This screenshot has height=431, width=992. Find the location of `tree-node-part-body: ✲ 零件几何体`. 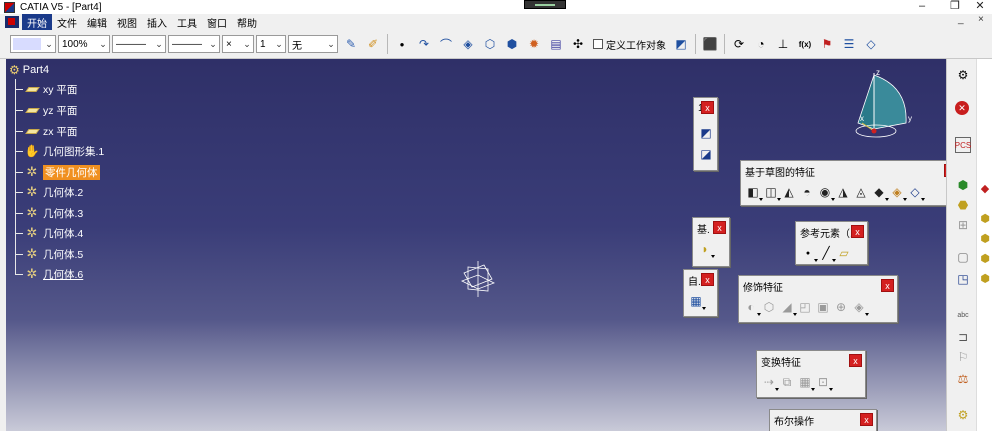

tree-node-part-body: ✲ 零件几何体 is located at coordinates (57, 172).